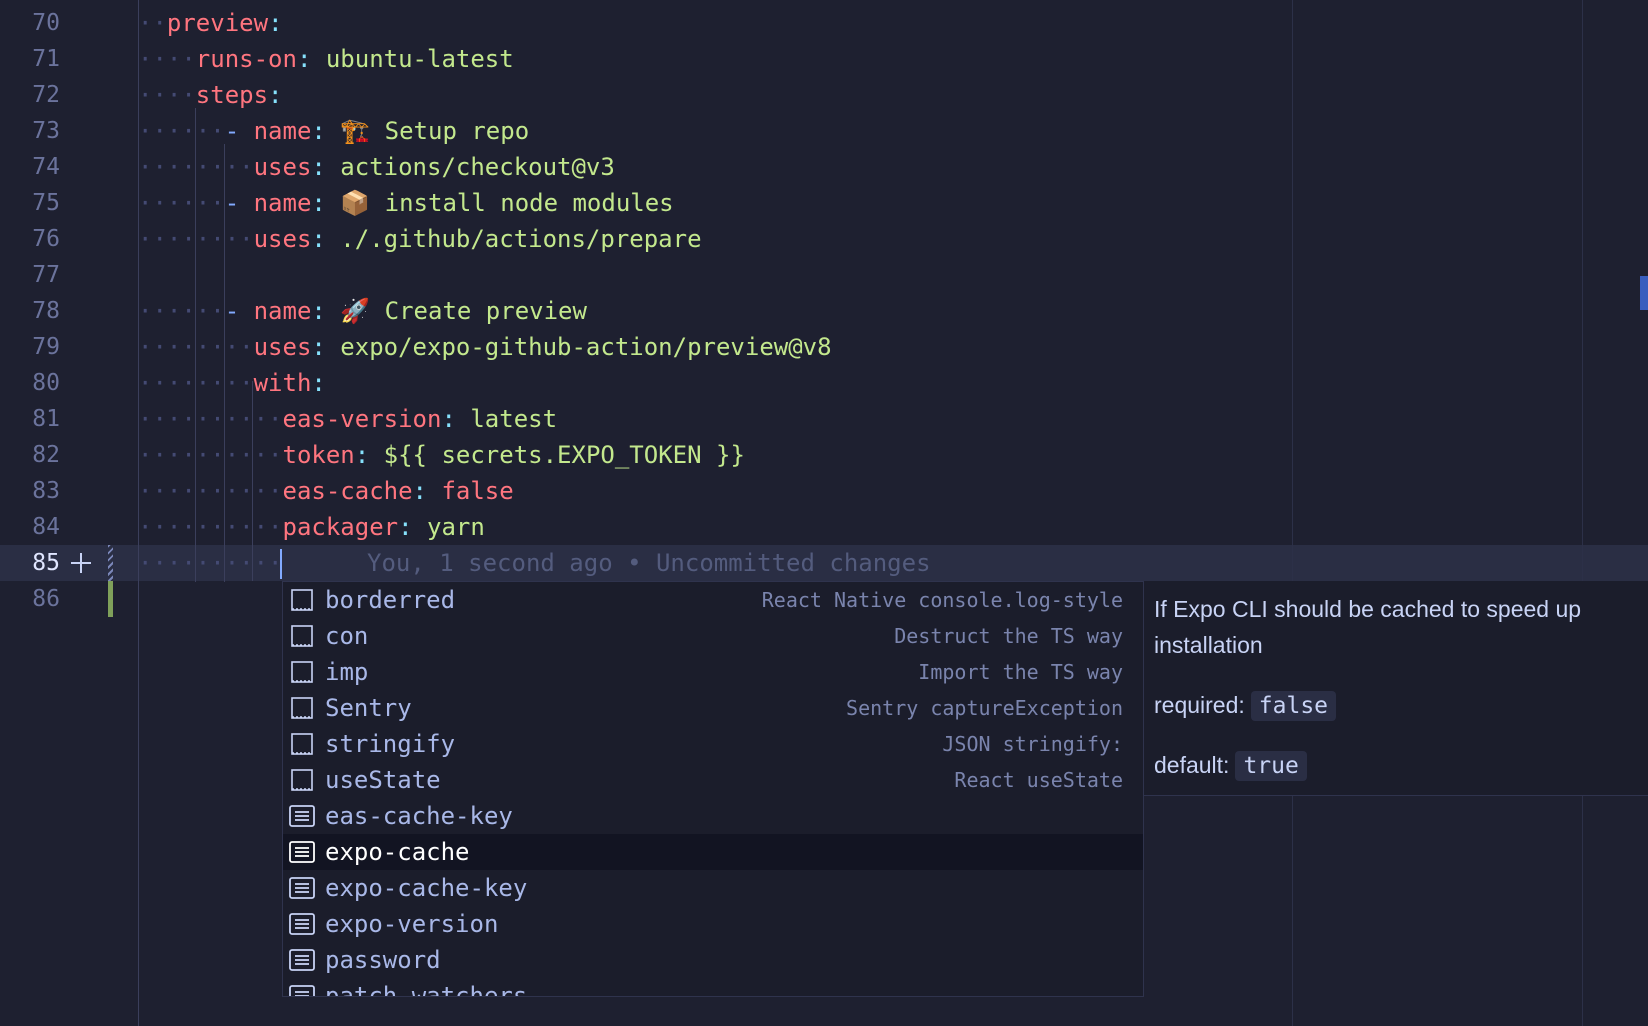 This screenshot has width=1648, height=1026. I want to click on line-number: 72, so click(46, 95).